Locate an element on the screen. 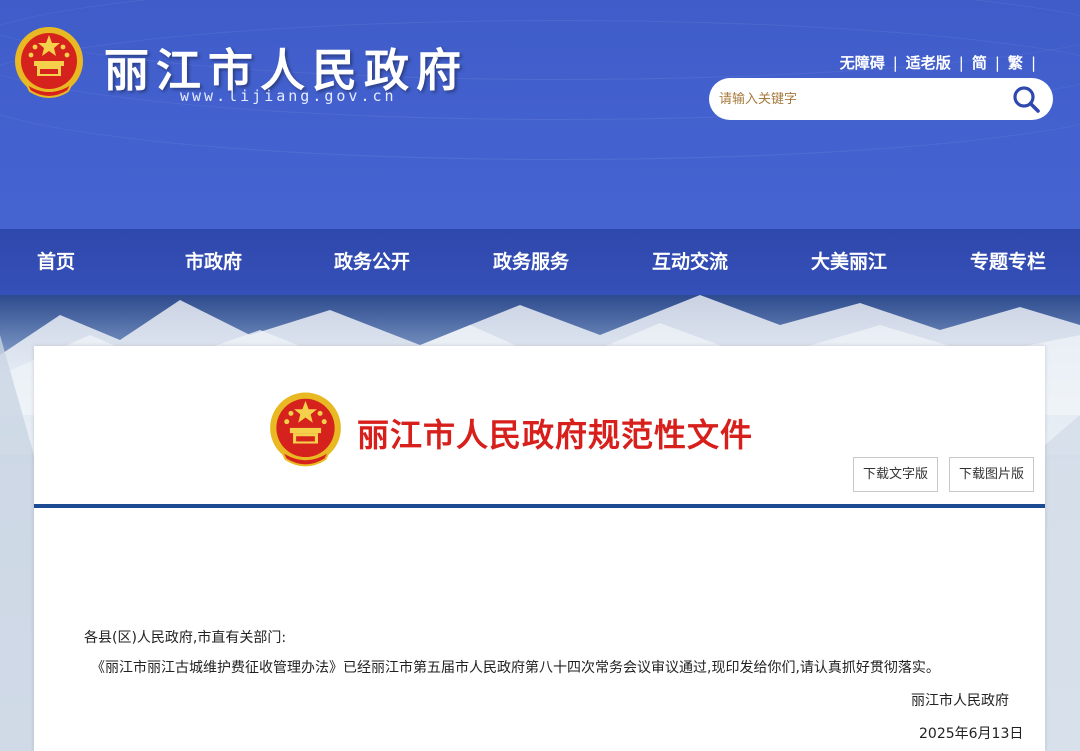 This screenshot has width=1080, height=751. download-image-button: 下载图片版 is located at coordinates (992, 474).